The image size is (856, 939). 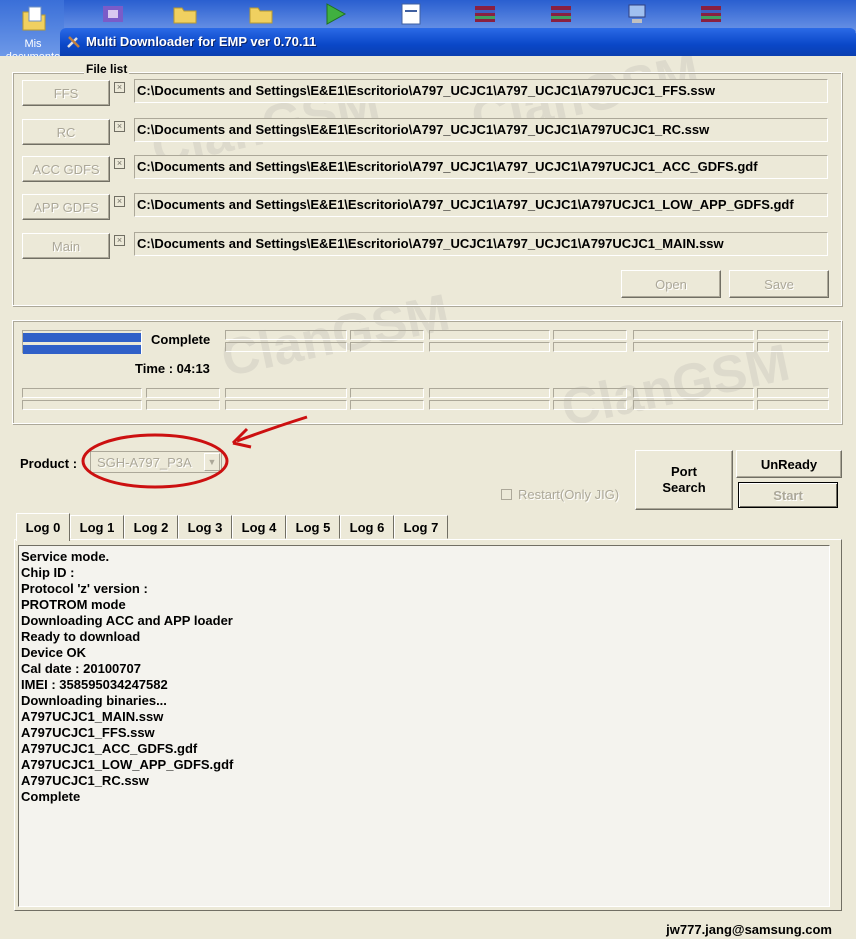 I want to click on annotation-arrow, so click(x=272, y=429).